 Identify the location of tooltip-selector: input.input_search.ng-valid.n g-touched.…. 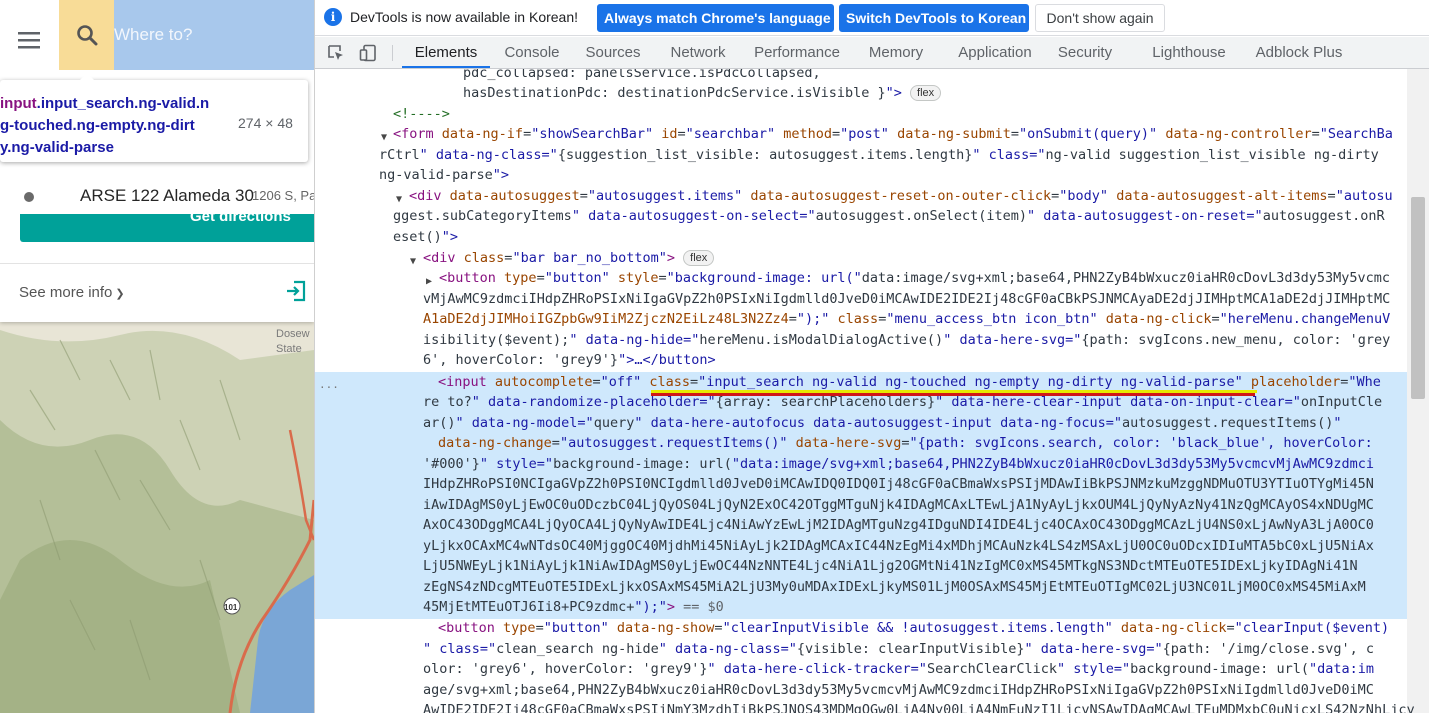
(105, 125).